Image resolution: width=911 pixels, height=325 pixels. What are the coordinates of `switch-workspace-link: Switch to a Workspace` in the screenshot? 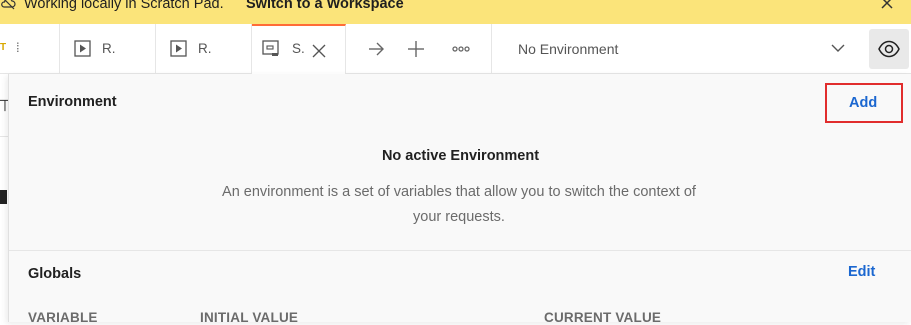 It's located at (325, 6).